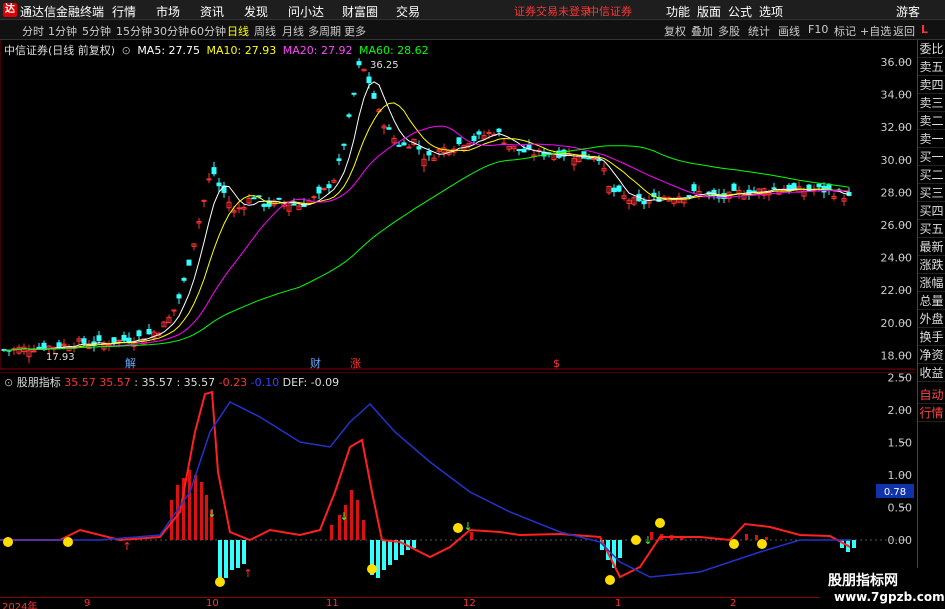  What do you see at coordinates (355, 31) in the screenshot?
I see `period-more: 更多` at bounding box center [355, 31].